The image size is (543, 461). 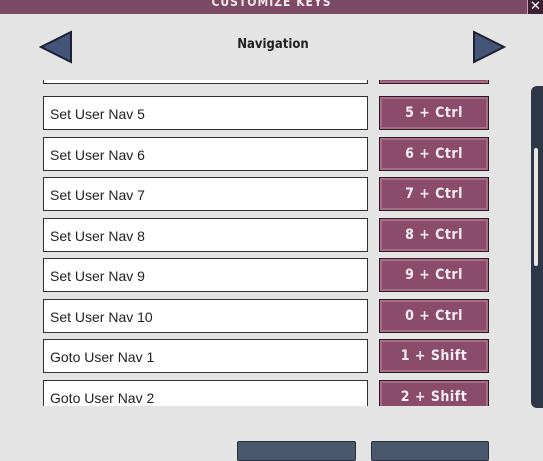 I want to click on keybinding-row: Set User Nav 6 6 + Ctrl, so click(x=271, y=155).